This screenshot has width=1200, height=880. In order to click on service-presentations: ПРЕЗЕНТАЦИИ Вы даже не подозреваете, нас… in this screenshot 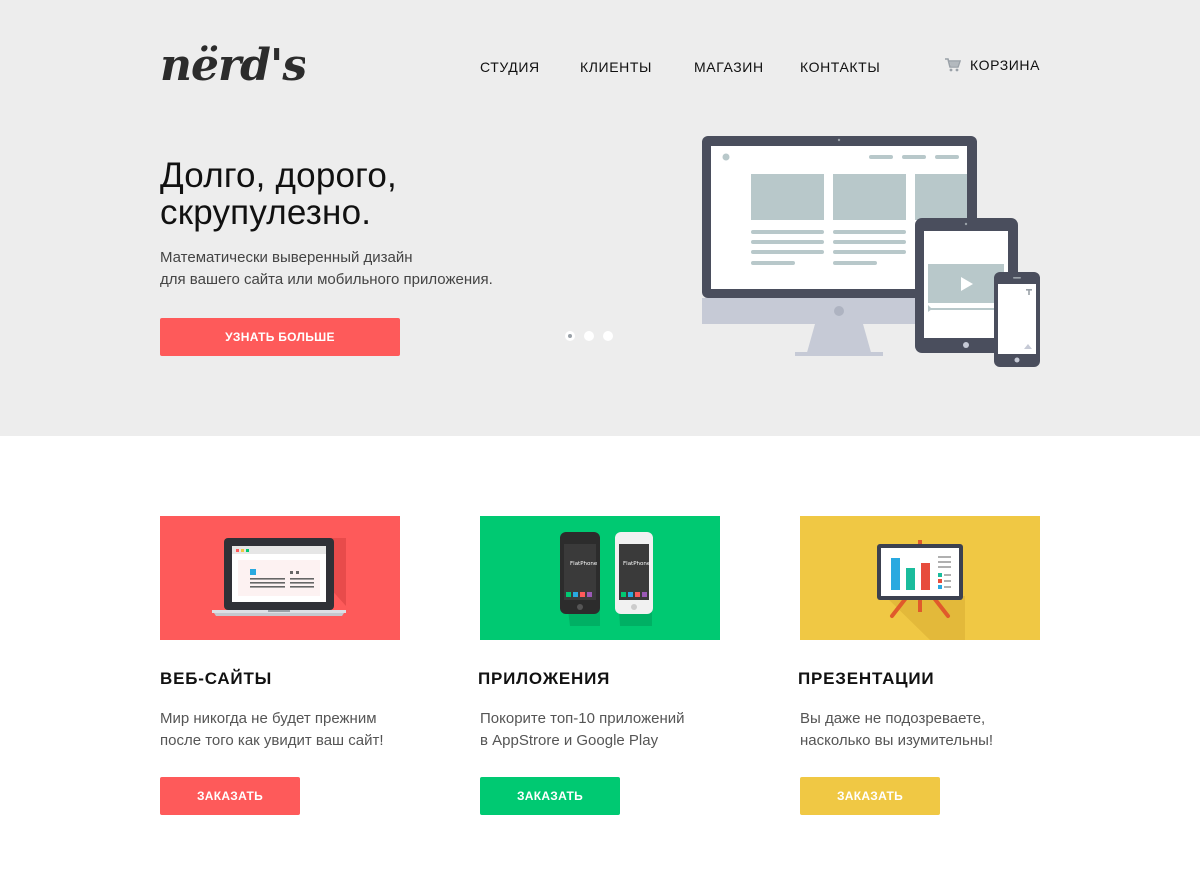, I will do `click(929, 665)`.